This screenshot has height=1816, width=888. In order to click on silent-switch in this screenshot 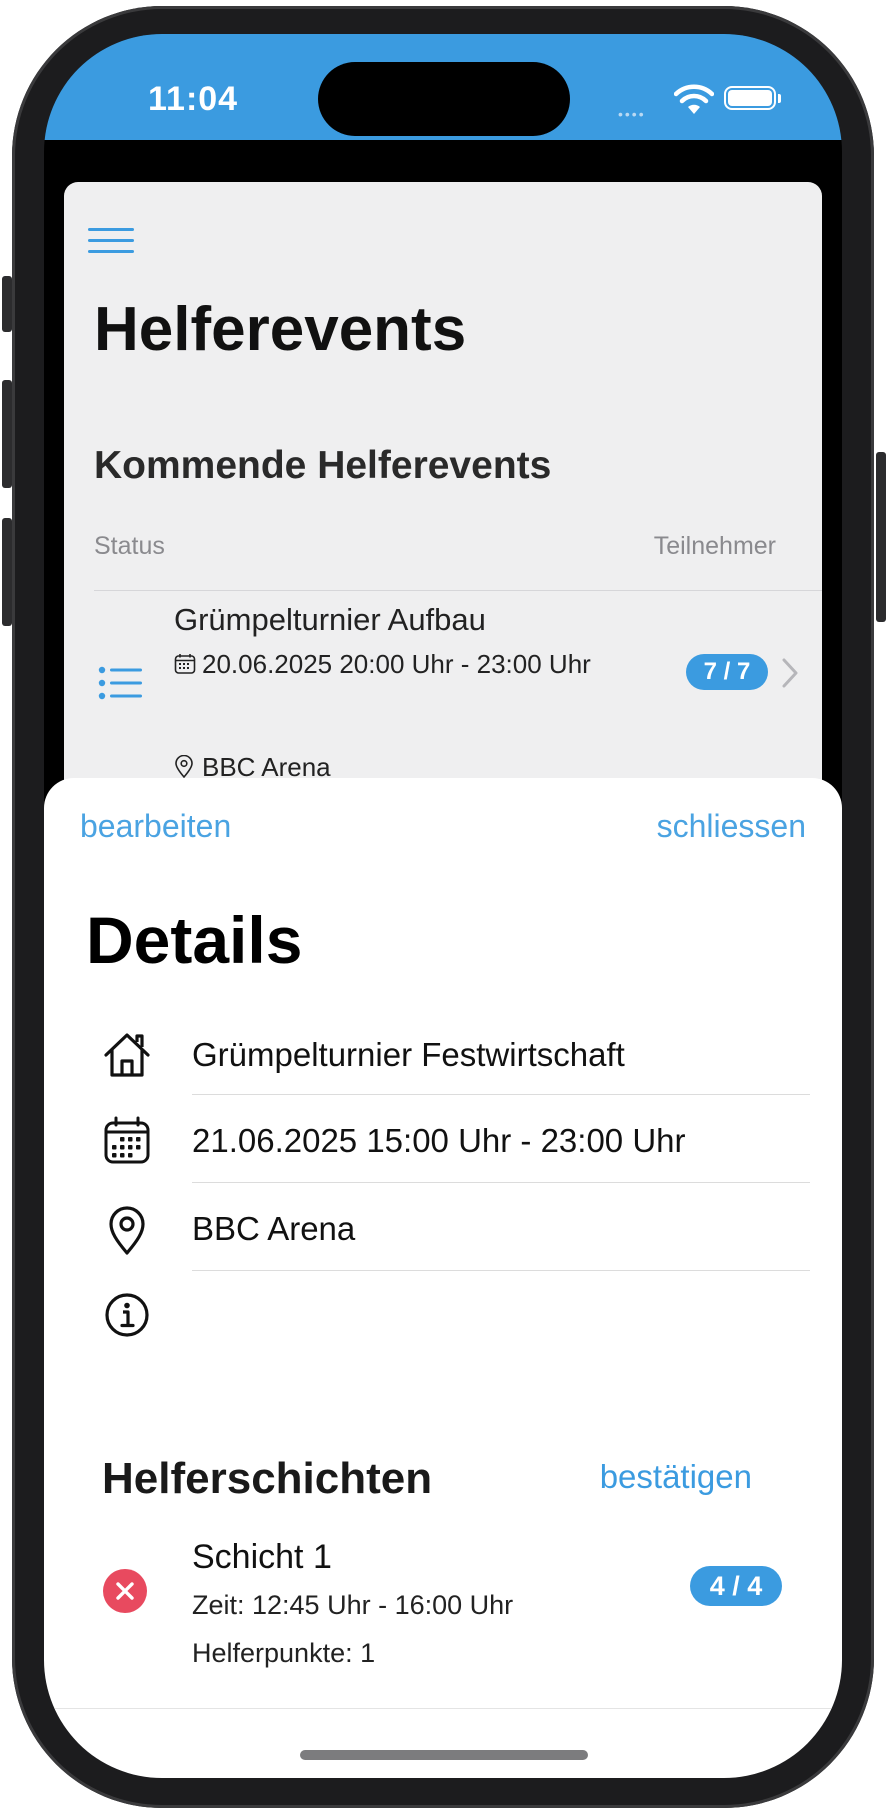, I will do `click(7, 304)`.